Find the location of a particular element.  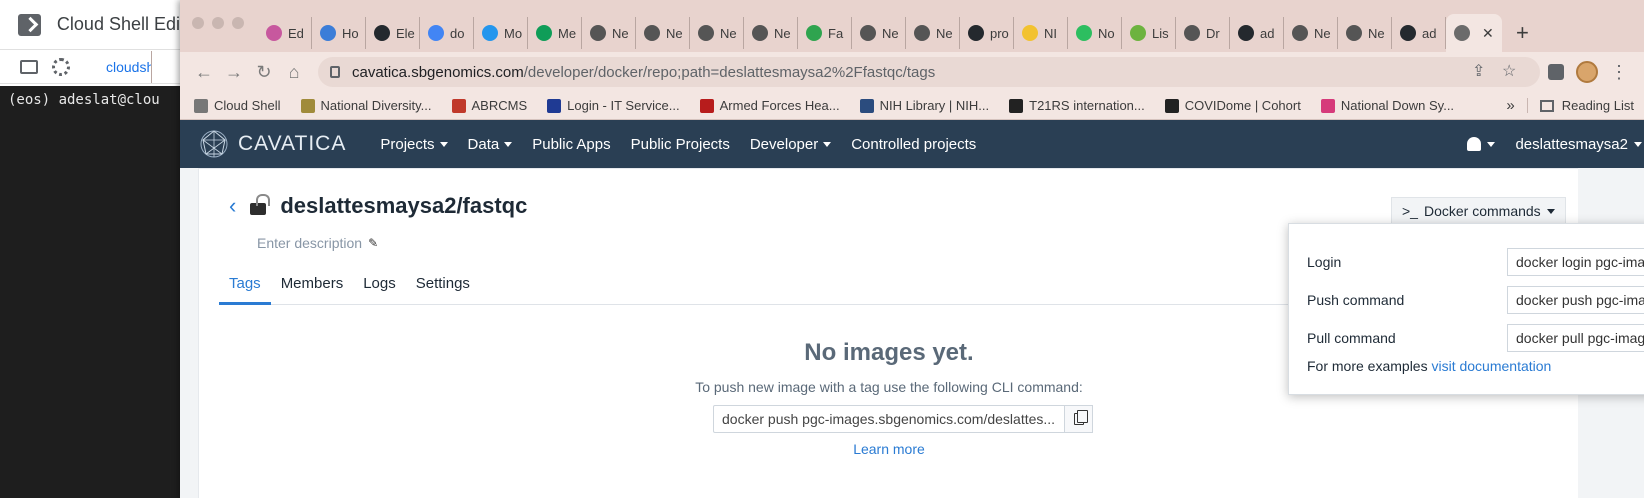

tab-cloudshell: cloudshell is located at coordinates (125, 66).